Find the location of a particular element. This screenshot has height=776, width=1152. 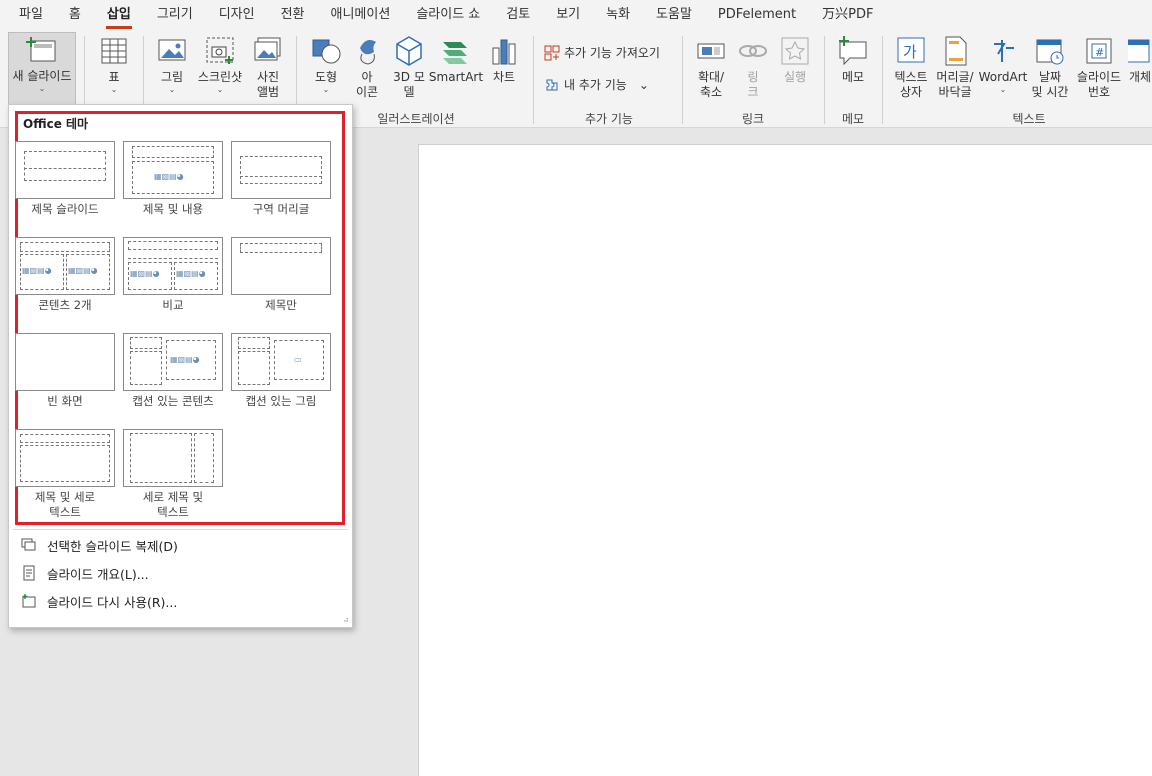

link-label: 링 is located at coordinates (753, 77).